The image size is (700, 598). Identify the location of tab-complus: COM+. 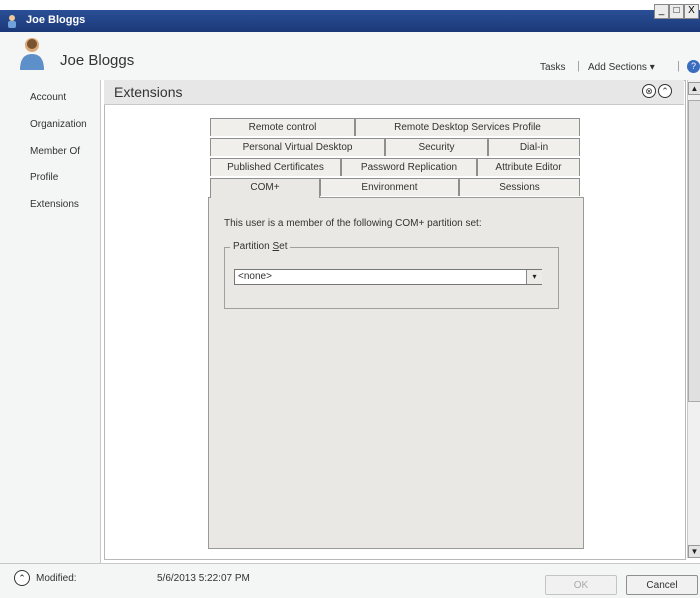
(265, 188).